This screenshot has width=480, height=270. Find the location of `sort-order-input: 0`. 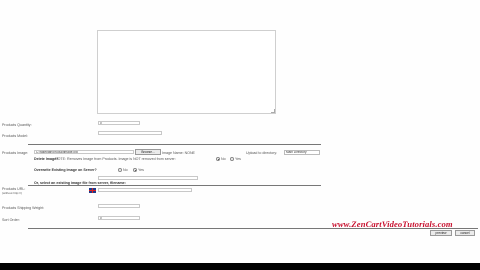

sort-order-input: 0 is located at coordinates (119, 218).